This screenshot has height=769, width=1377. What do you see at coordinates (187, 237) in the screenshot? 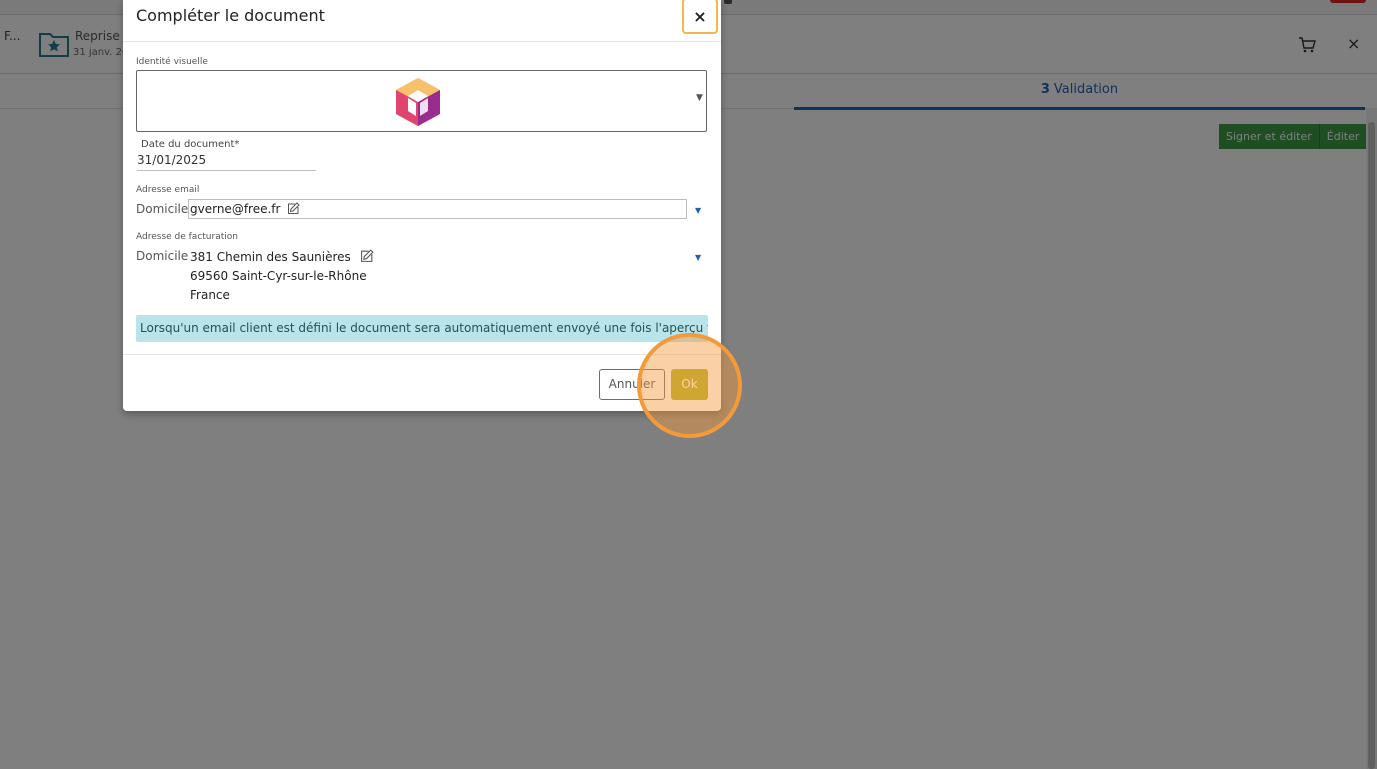
I see `billing-address-label: Adresse de facturation` at bounding box center [187, 237].